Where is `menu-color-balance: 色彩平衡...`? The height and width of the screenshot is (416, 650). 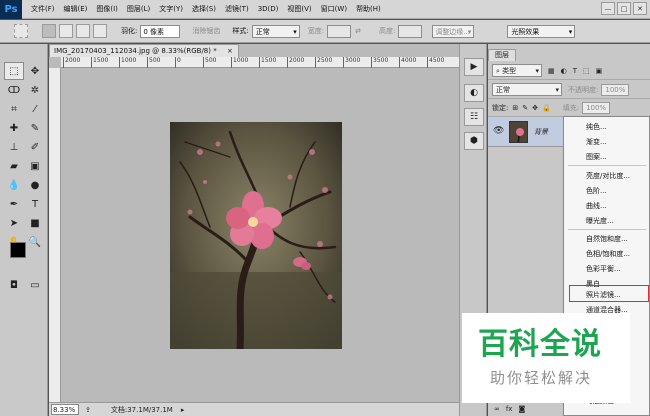 menu-color-balance: 色彩平衡... is located at coordinates (603, 269).